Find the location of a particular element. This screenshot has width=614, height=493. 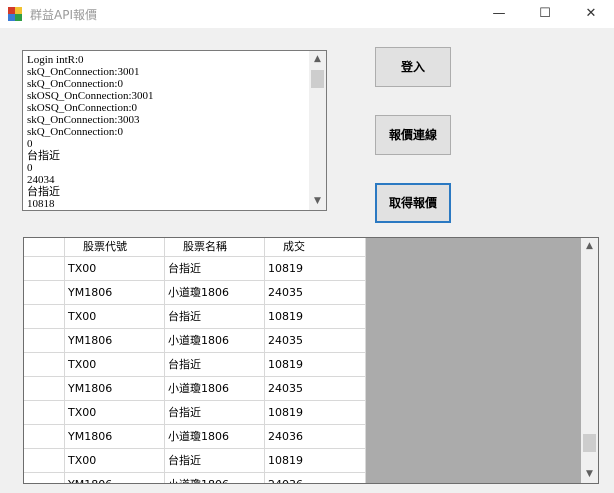

login-button: 登入 is located at coordinates (413, 67).